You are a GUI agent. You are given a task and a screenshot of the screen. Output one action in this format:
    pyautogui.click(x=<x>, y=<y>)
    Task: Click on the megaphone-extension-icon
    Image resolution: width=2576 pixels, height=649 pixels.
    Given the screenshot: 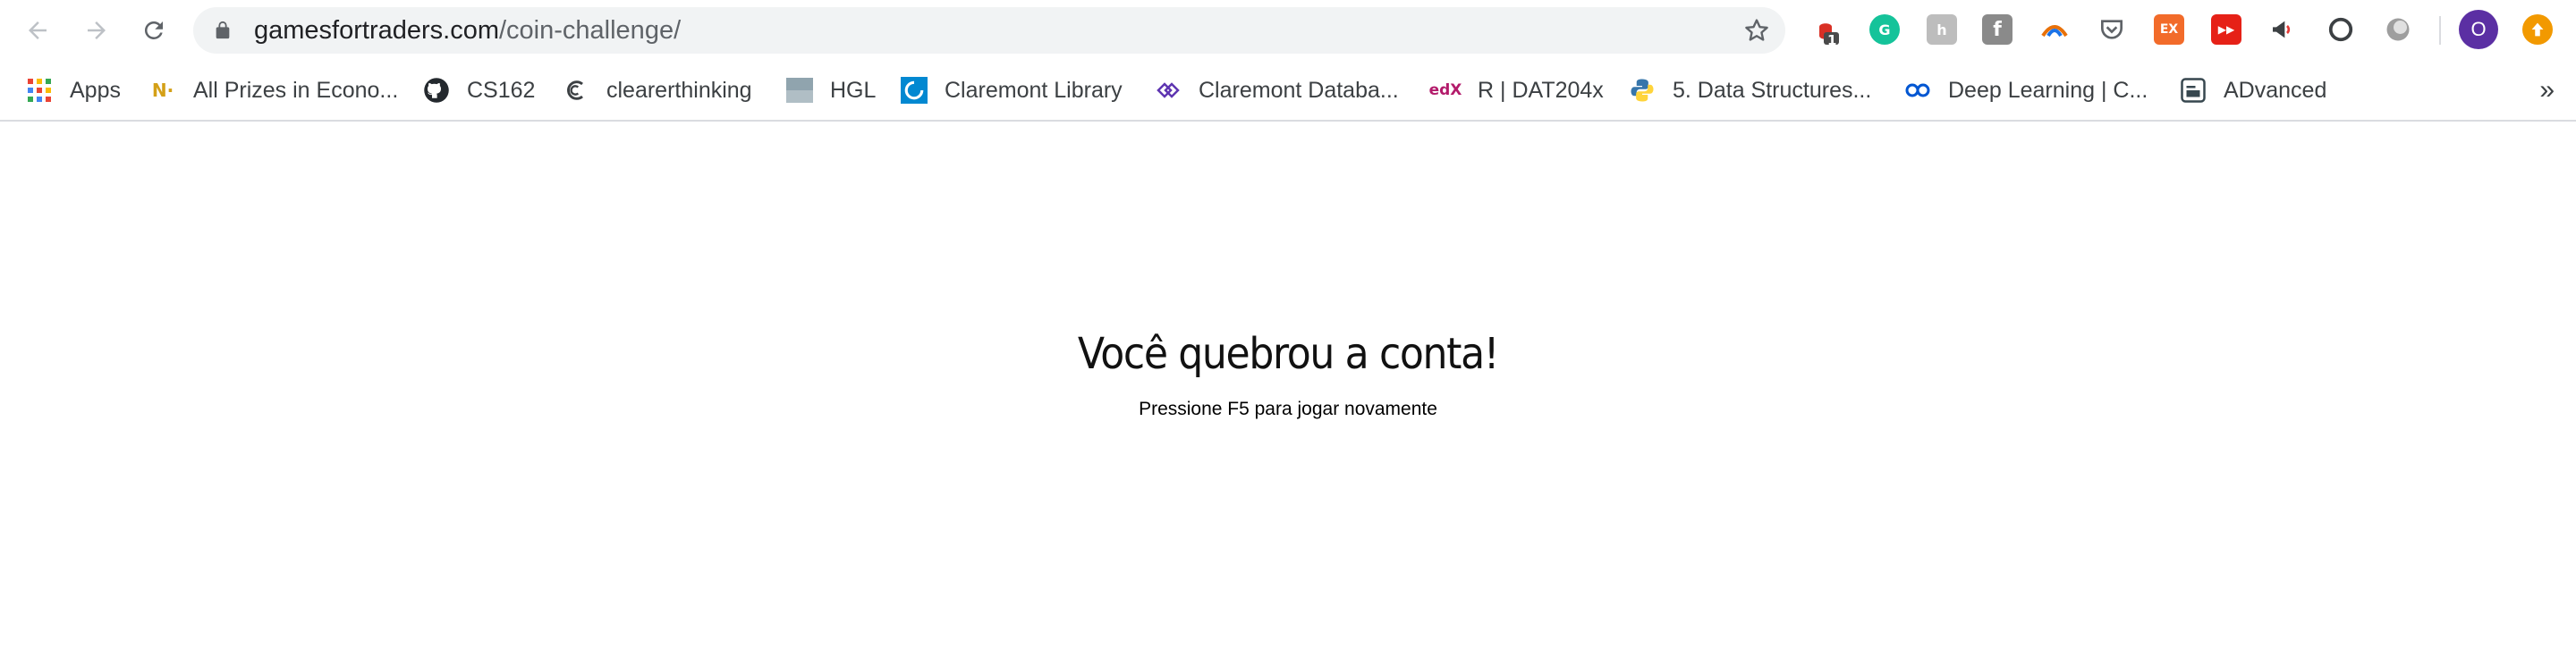 What is the action you would take?
    pyautogui.click(x=2283, y=29)
    